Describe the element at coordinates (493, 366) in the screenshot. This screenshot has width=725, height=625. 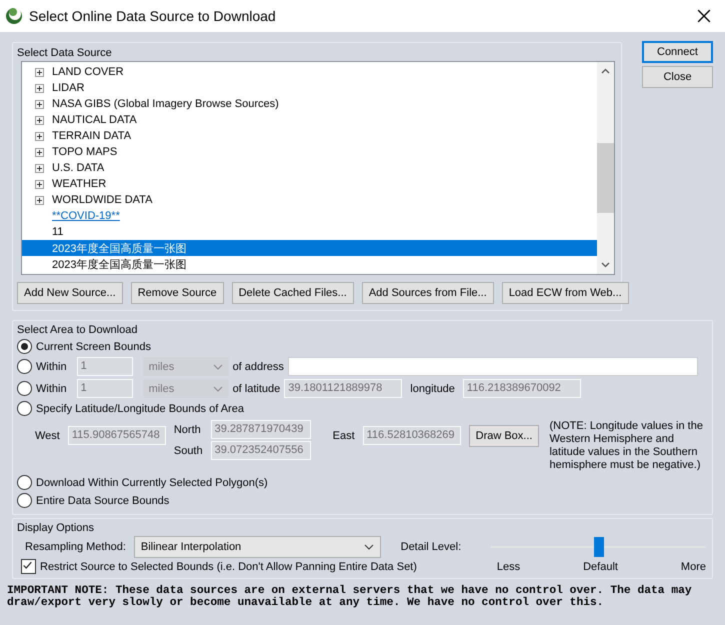
I see `input-field` at that location.